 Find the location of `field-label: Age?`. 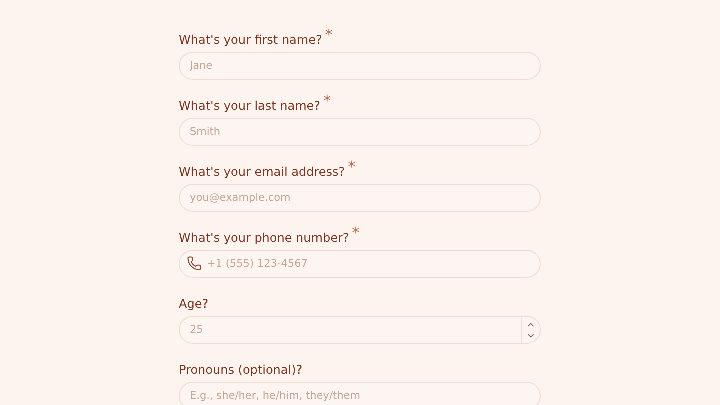

field-label: Age? is located at coordinates (194, 304).